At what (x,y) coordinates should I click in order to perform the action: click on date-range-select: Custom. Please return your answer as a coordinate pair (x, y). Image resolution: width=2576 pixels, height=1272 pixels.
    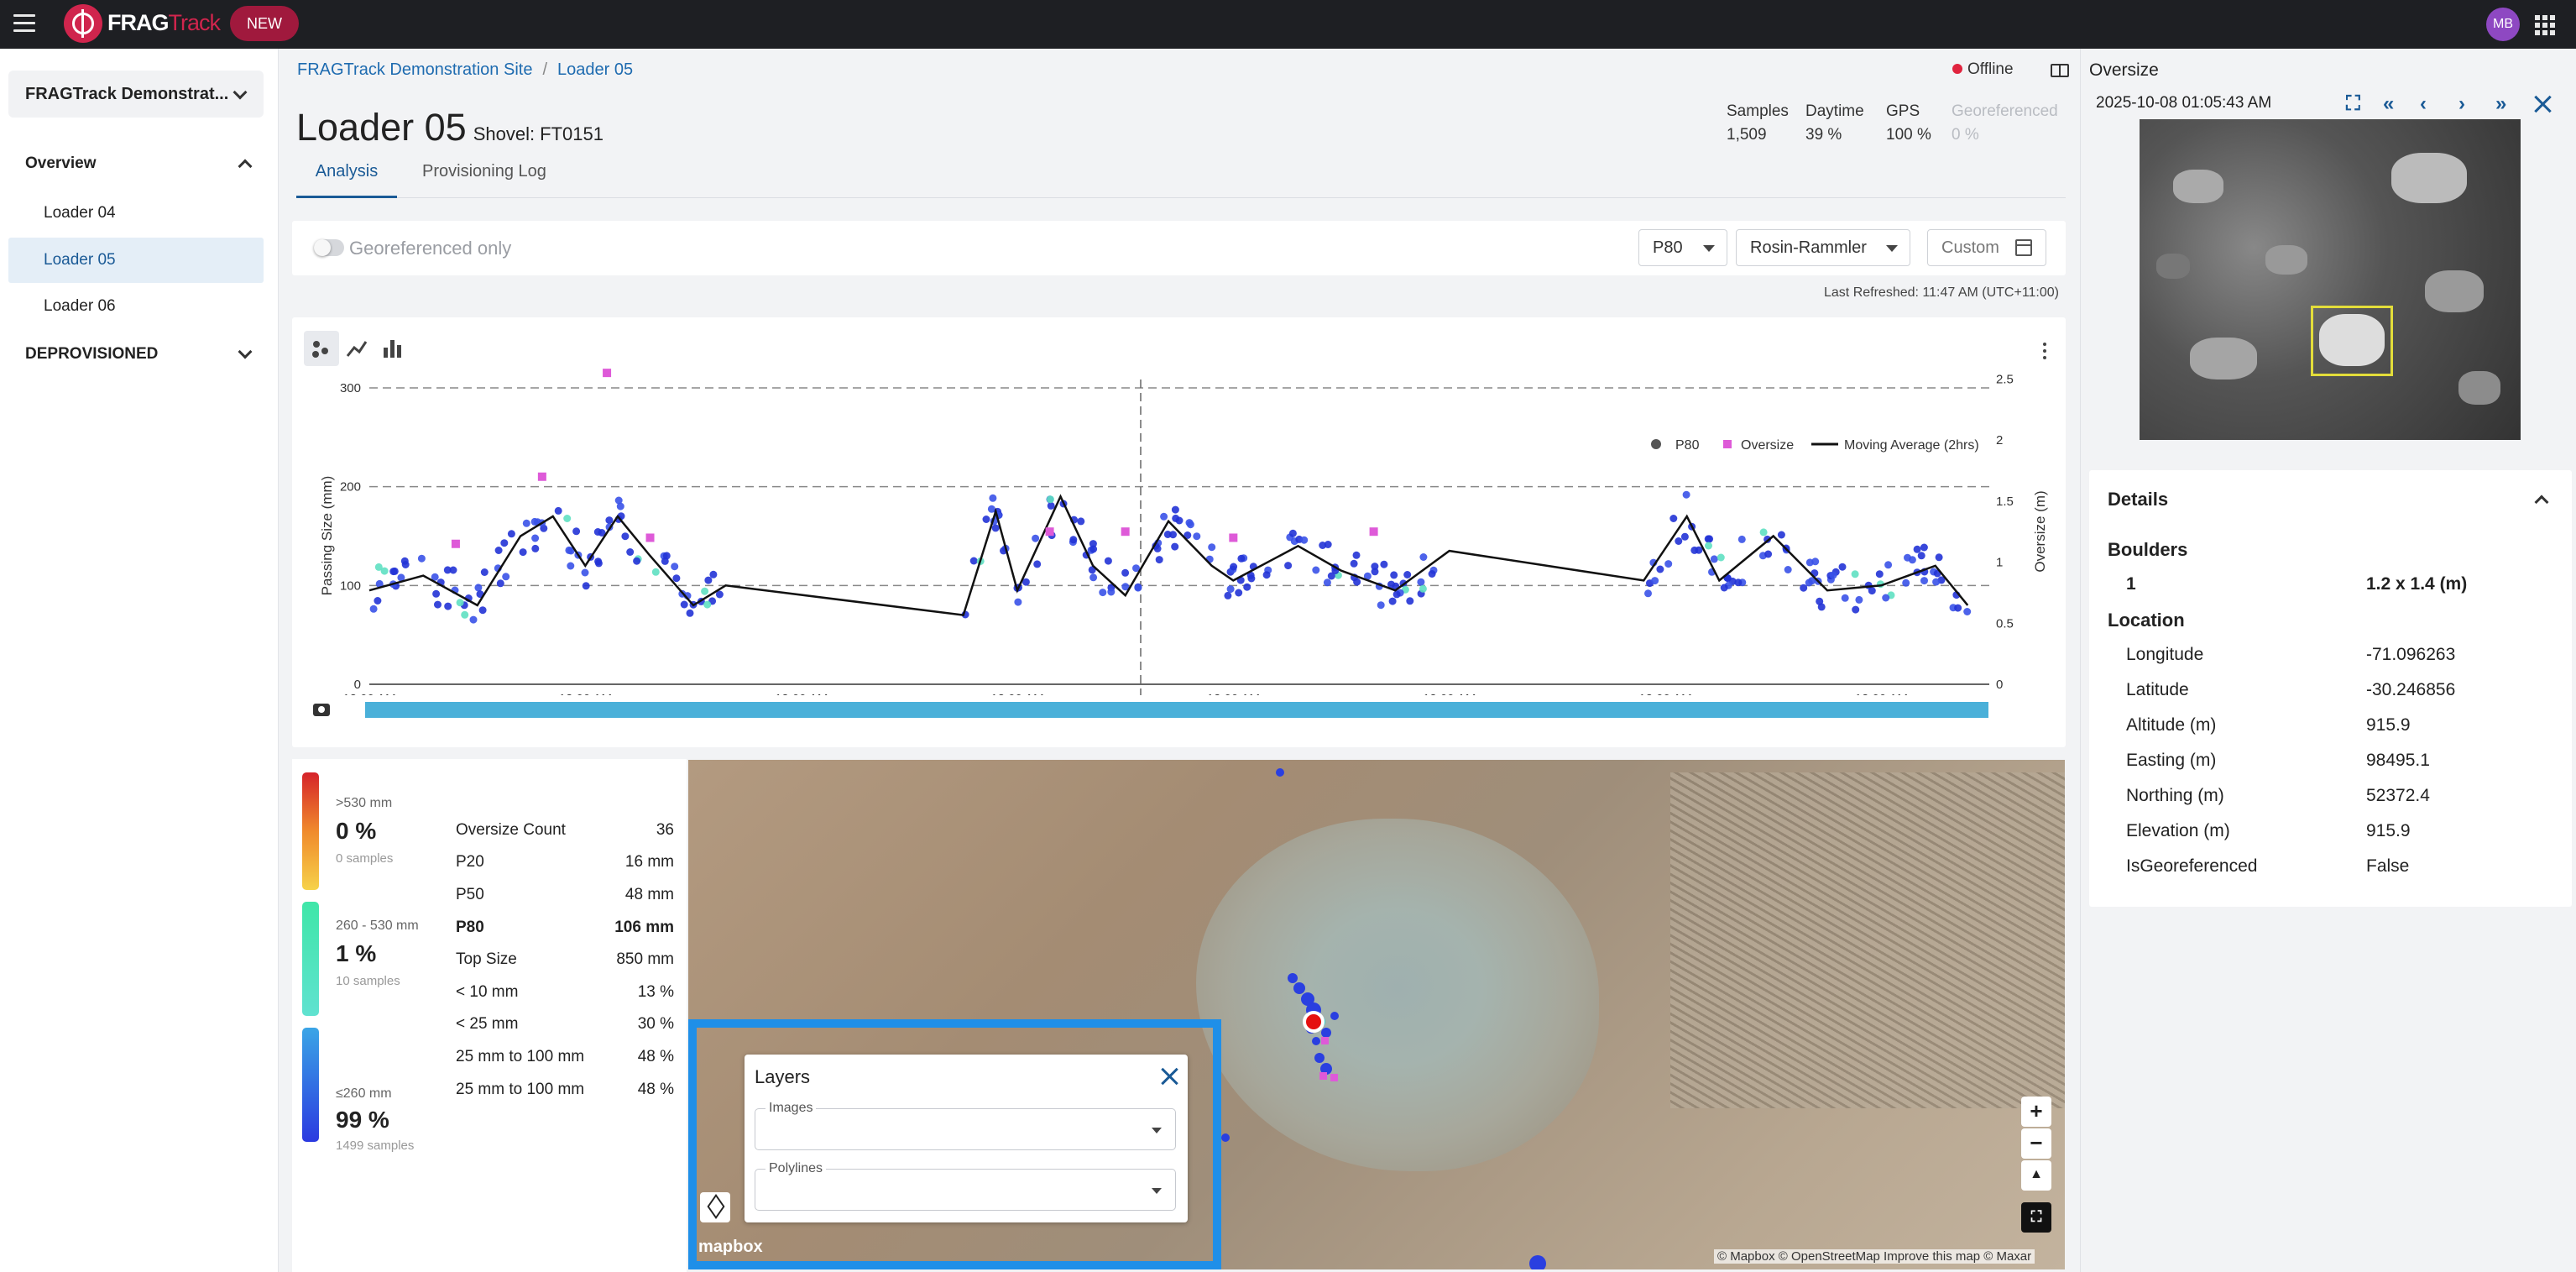
    Looking at the image, I should click on (1986, 248).